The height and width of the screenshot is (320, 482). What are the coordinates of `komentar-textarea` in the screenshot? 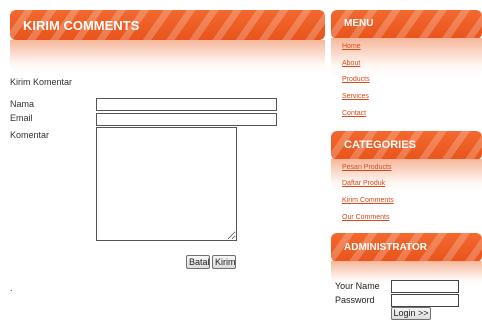 It's located at (166, 184).